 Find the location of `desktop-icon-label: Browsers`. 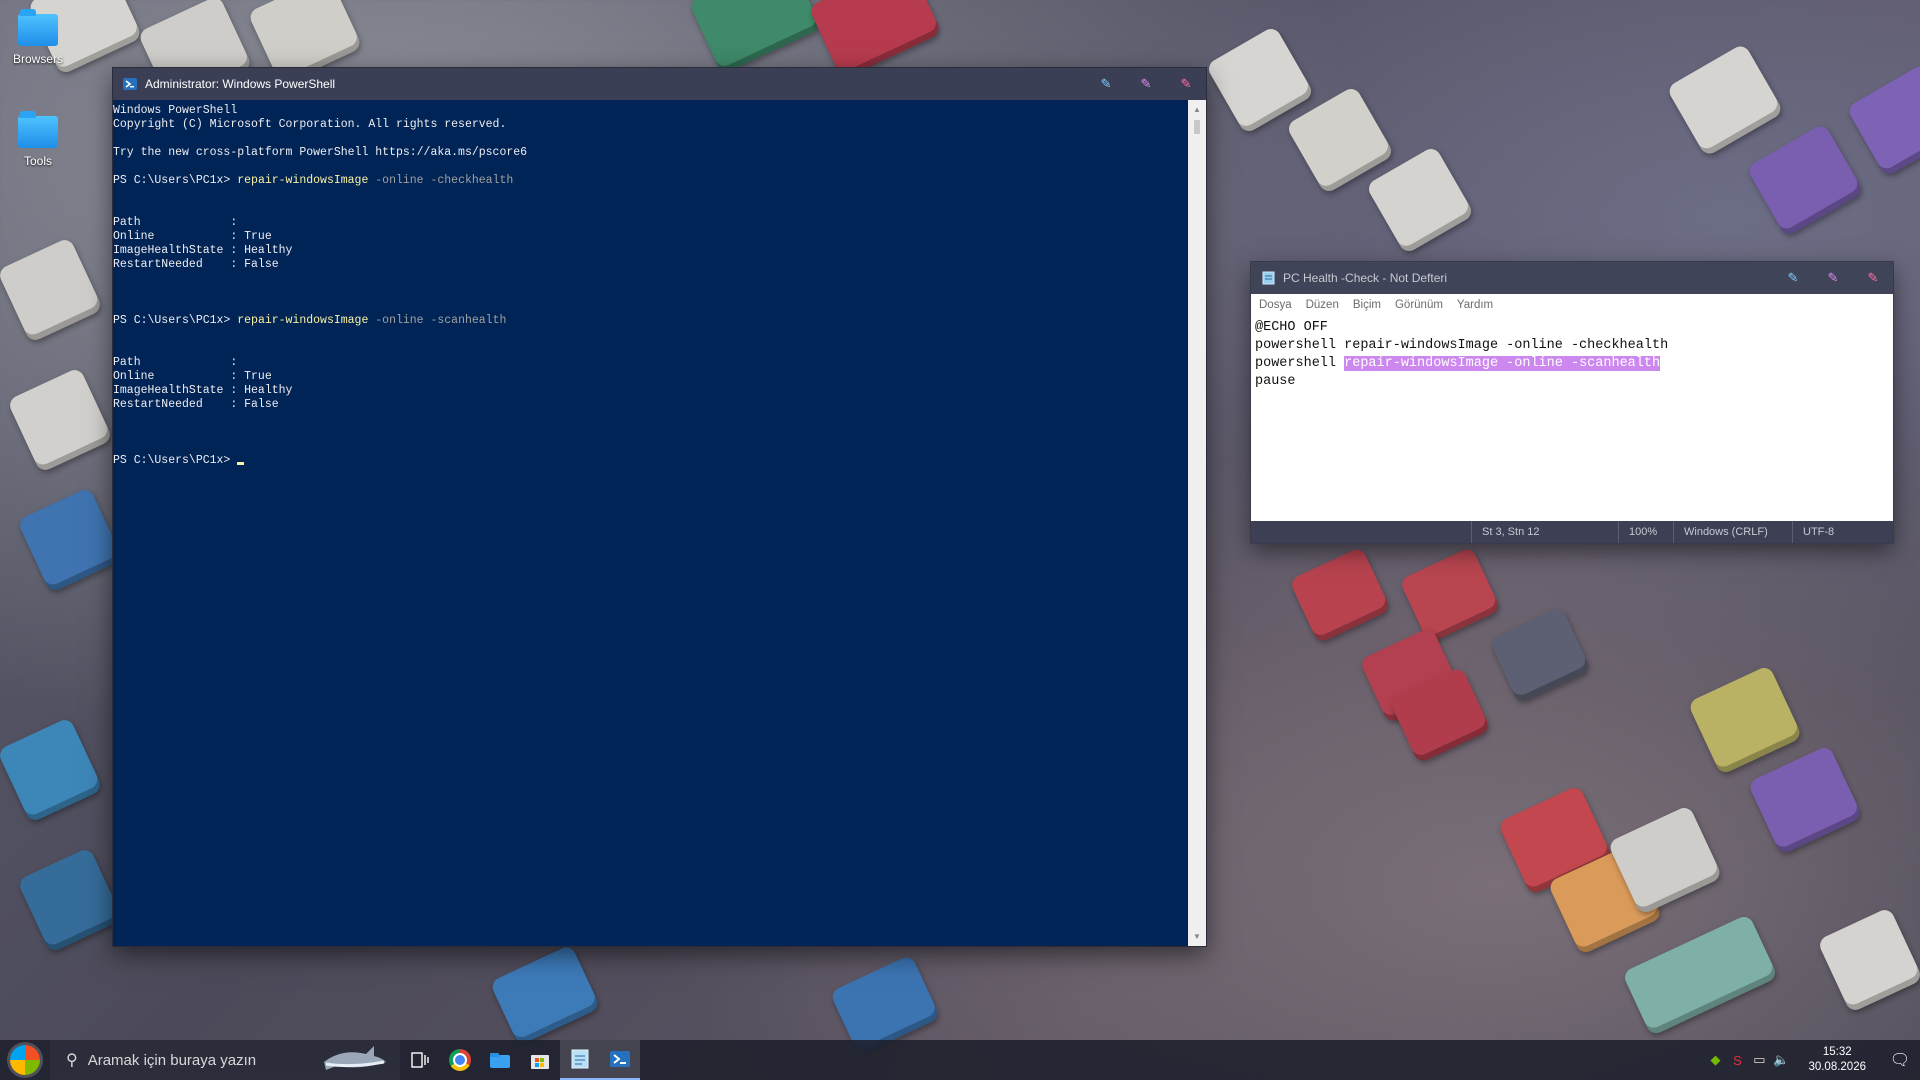

desktop-icon-label: Browsers is located at coordinates (37, 59).